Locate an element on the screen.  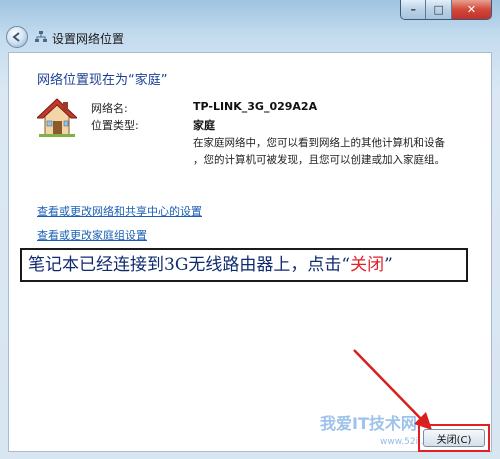
callout-end: ” is located at coordinates (388, 265).